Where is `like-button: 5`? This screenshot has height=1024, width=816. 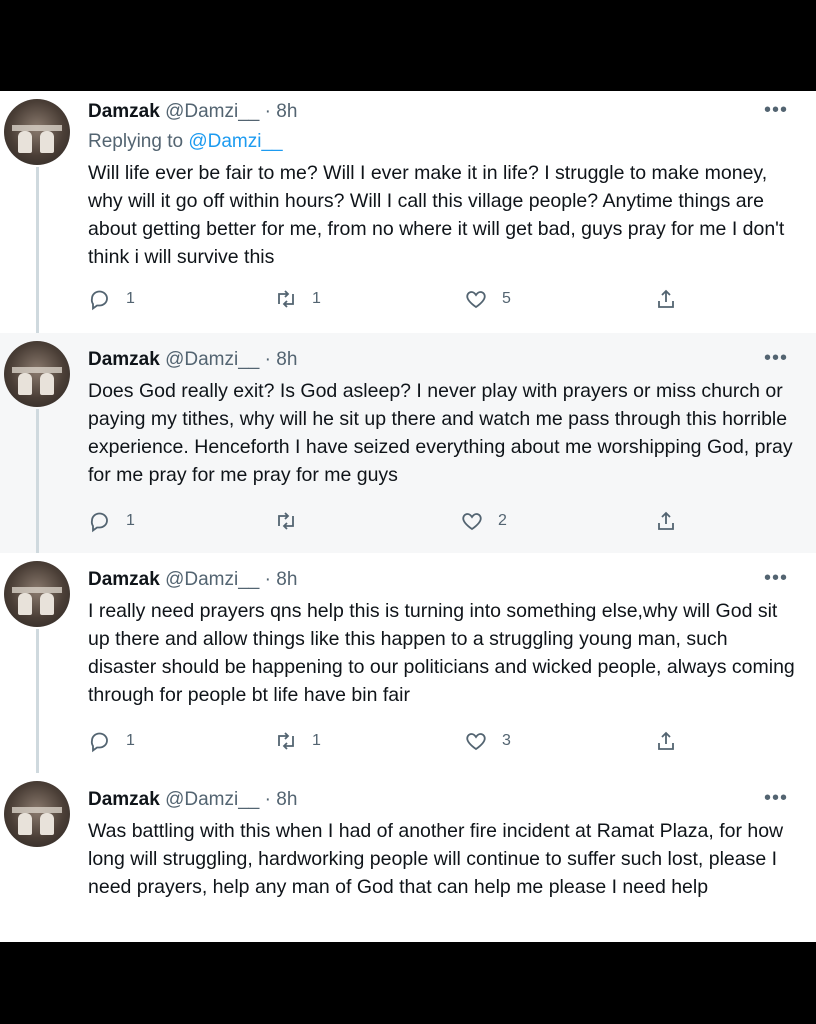 like-button: 5 is located at coordinates (487, 299).